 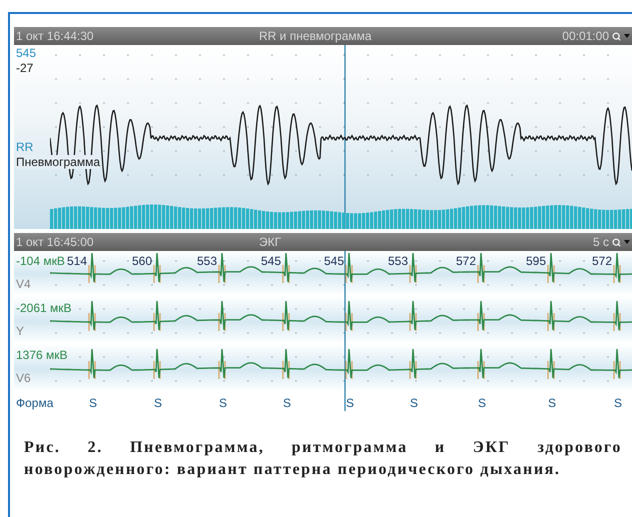 What do you see at coordinates (535, 261) in the screenshot?
I see `rr-interval: 595` at bounding box center [535, 261].